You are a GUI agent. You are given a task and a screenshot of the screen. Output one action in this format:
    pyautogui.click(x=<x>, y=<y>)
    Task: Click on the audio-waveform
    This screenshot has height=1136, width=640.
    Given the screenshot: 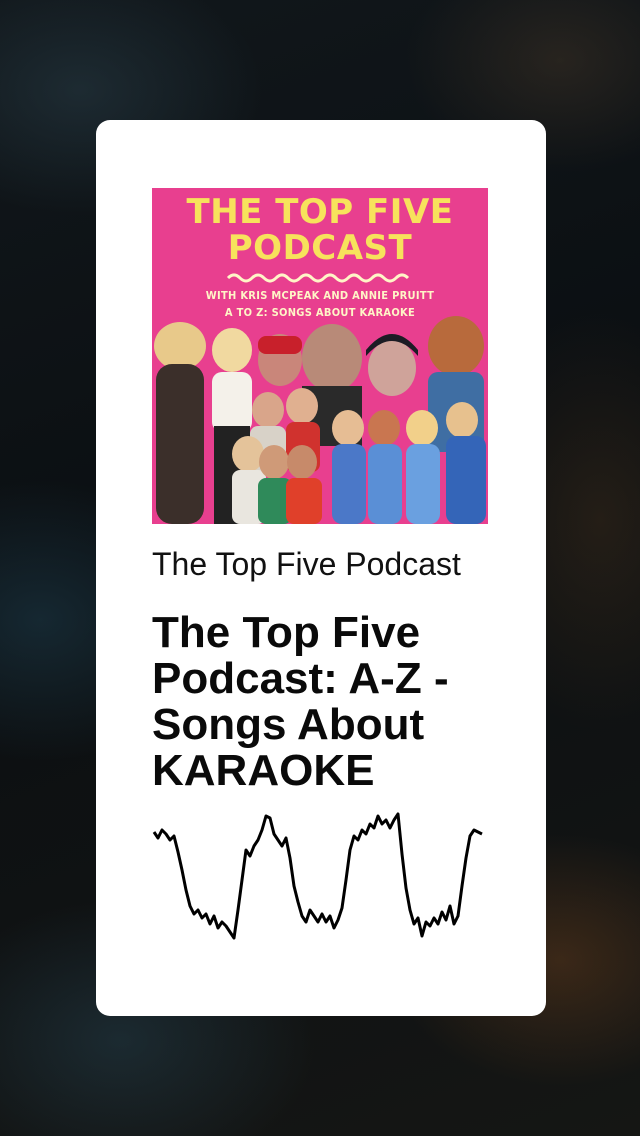 What is the action you would take?
    pyautogui.click(x=317, y=876)
    